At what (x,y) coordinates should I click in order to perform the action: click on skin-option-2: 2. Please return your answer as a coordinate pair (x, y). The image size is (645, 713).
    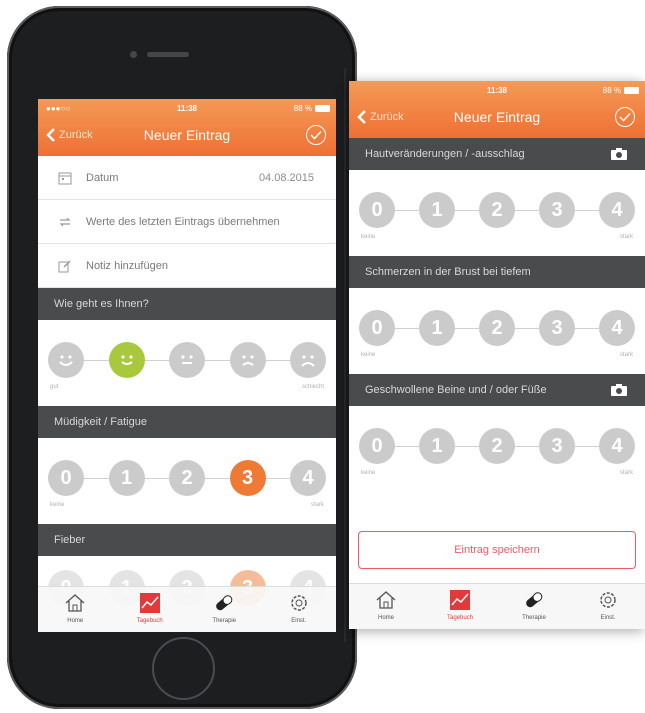
    Looking at the image, I should click on (497, 210).